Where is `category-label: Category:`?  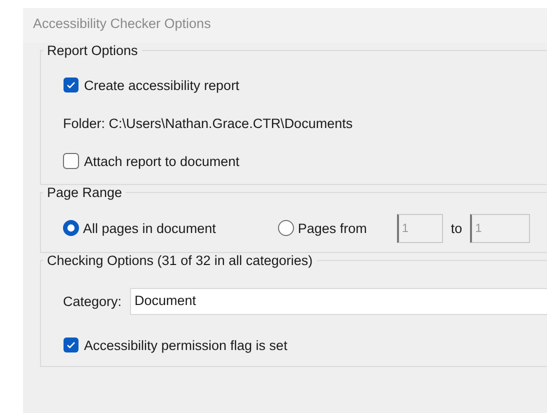 category-label: Category: is located at coordinates (92, 301).